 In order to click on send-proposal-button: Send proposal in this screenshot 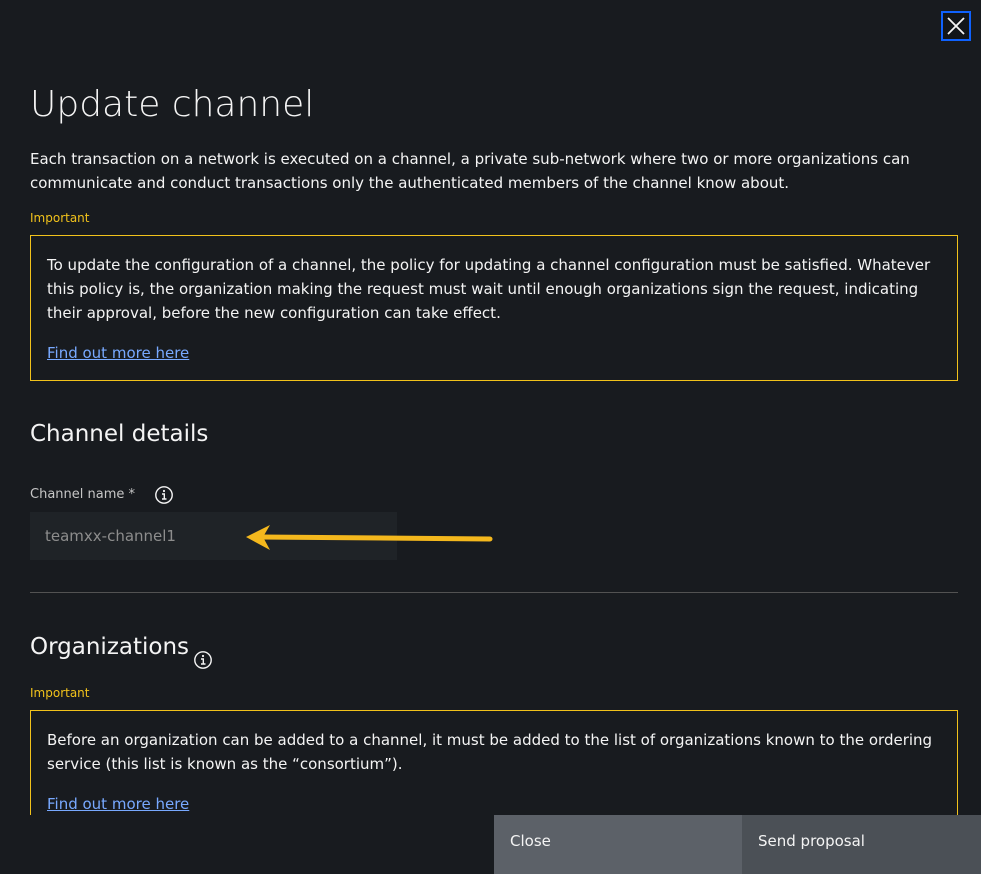, I will do `click(861, 844)`.